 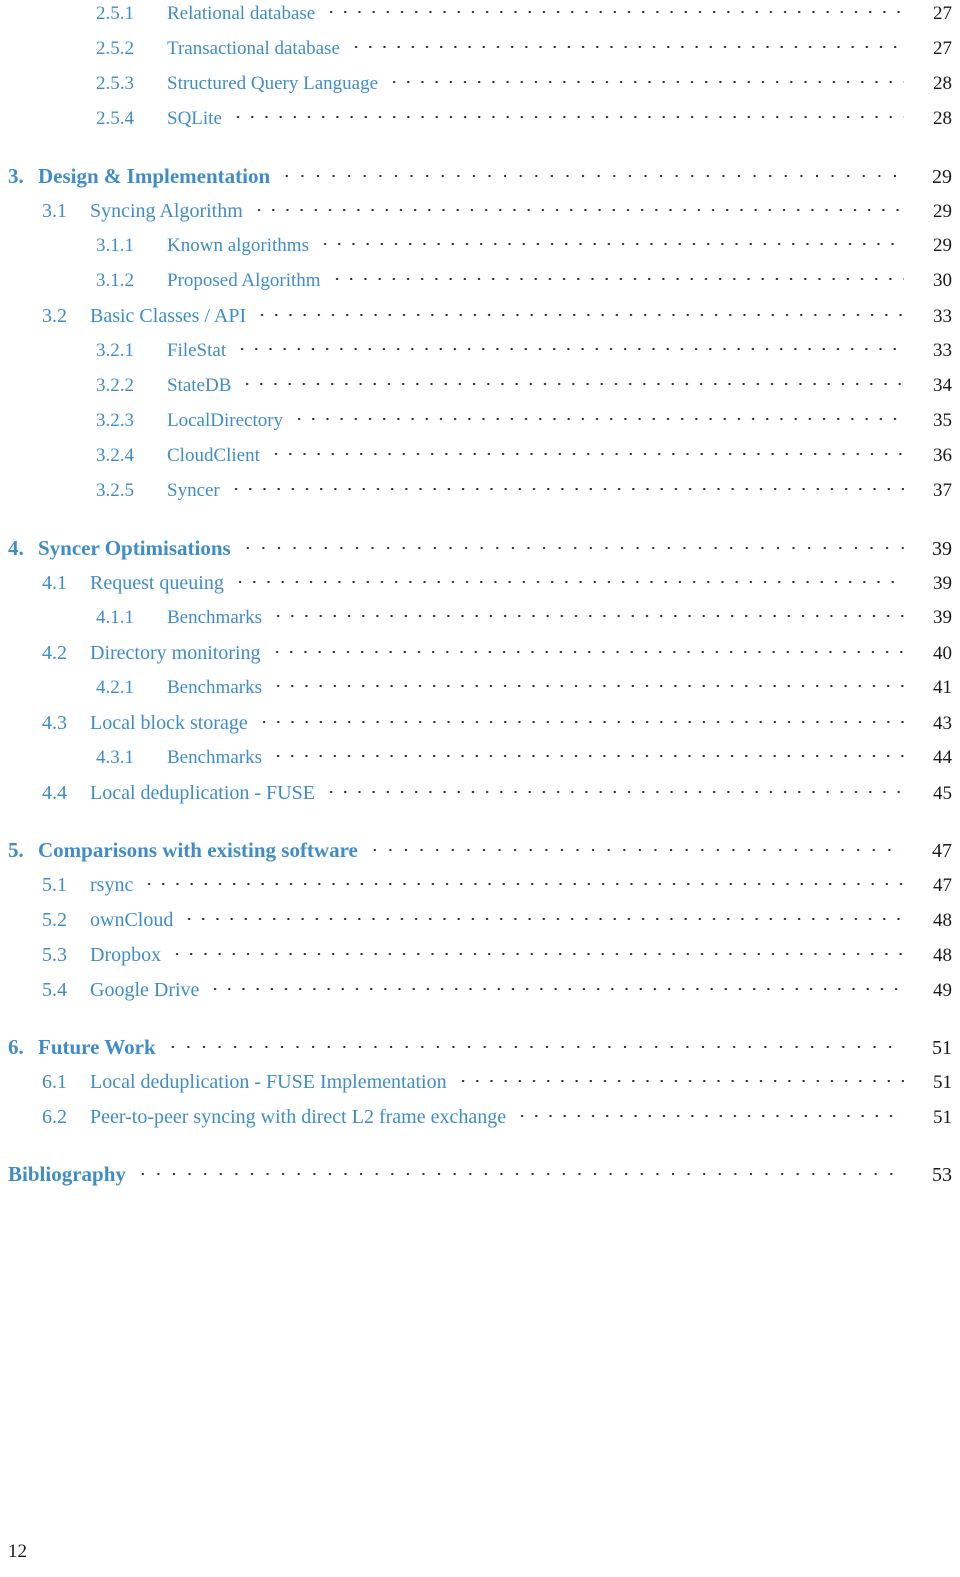 I want to click on toc-entry: 4.1 Request queuing 39, so click(x=480, y=586).